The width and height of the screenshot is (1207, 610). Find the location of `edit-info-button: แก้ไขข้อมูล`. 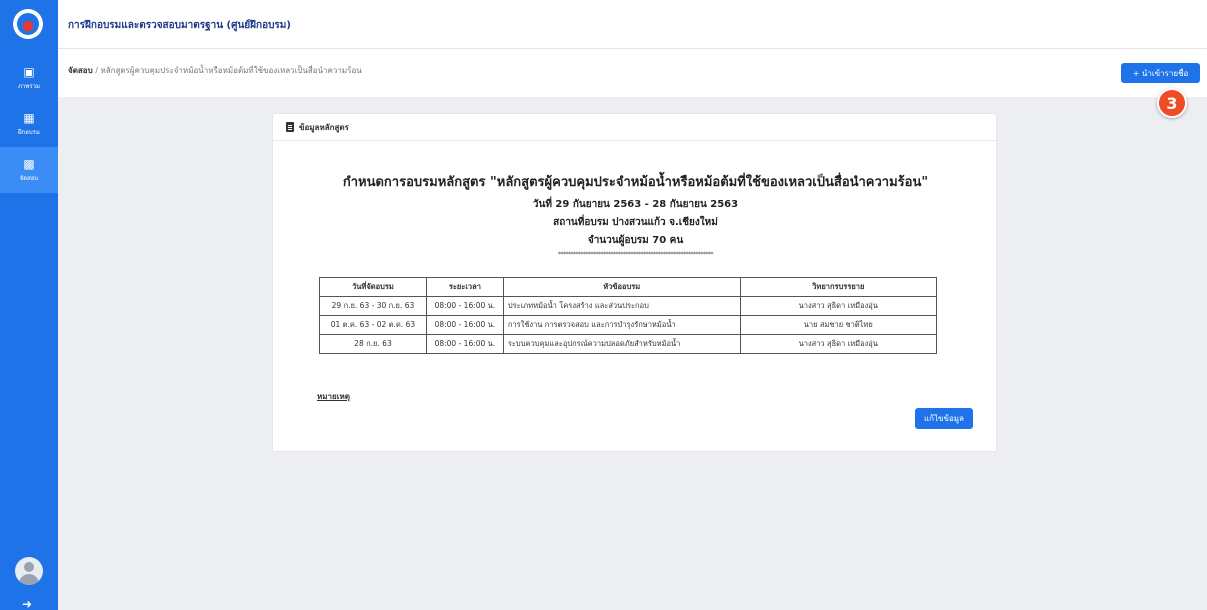

edit-info-button: แก้ไขข้อมูล is located at coordinates (944, 418).